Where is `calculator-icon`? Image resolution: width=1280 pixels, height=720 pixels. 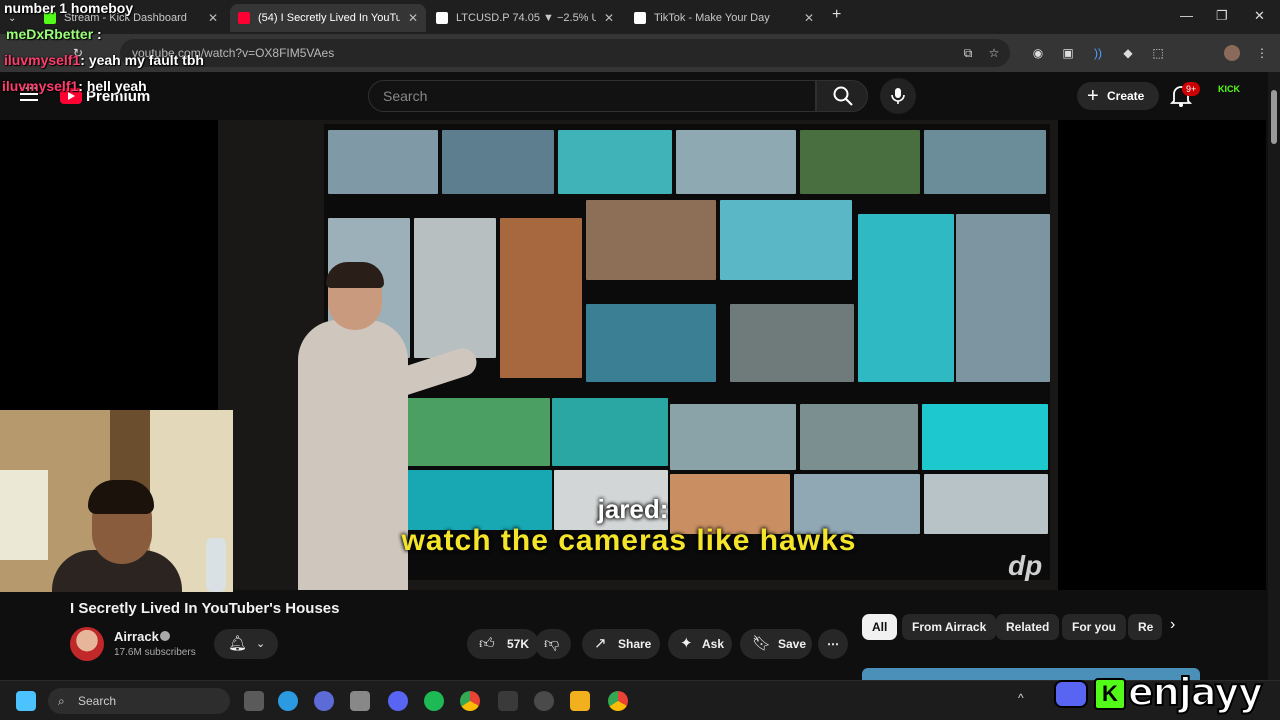
calculator-icon is located at coordinates (508, 701).